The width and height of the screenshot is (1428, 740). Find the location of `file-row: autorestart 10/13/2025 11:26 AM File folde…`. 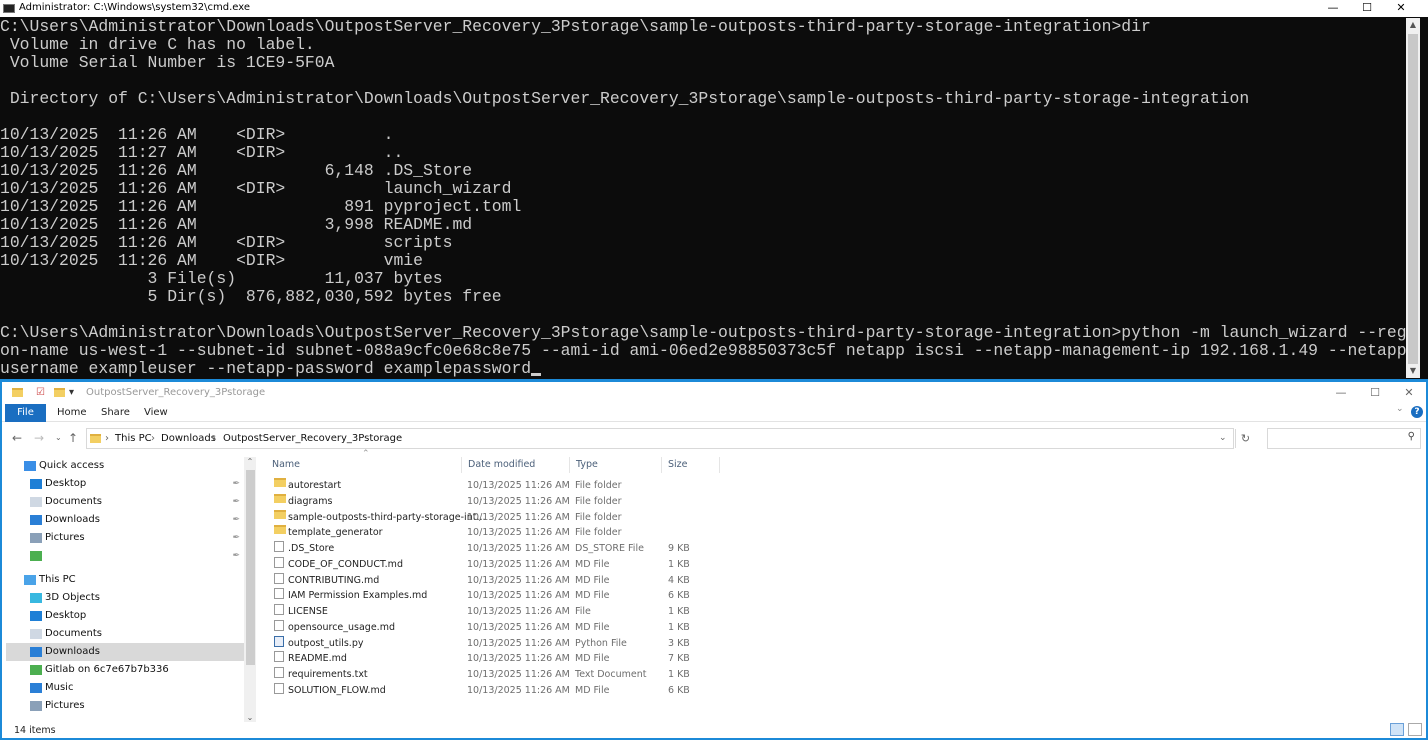

file-row: autorestart 10/13/2025 11:26 AM File folde… is located at coordinates (494, 486).